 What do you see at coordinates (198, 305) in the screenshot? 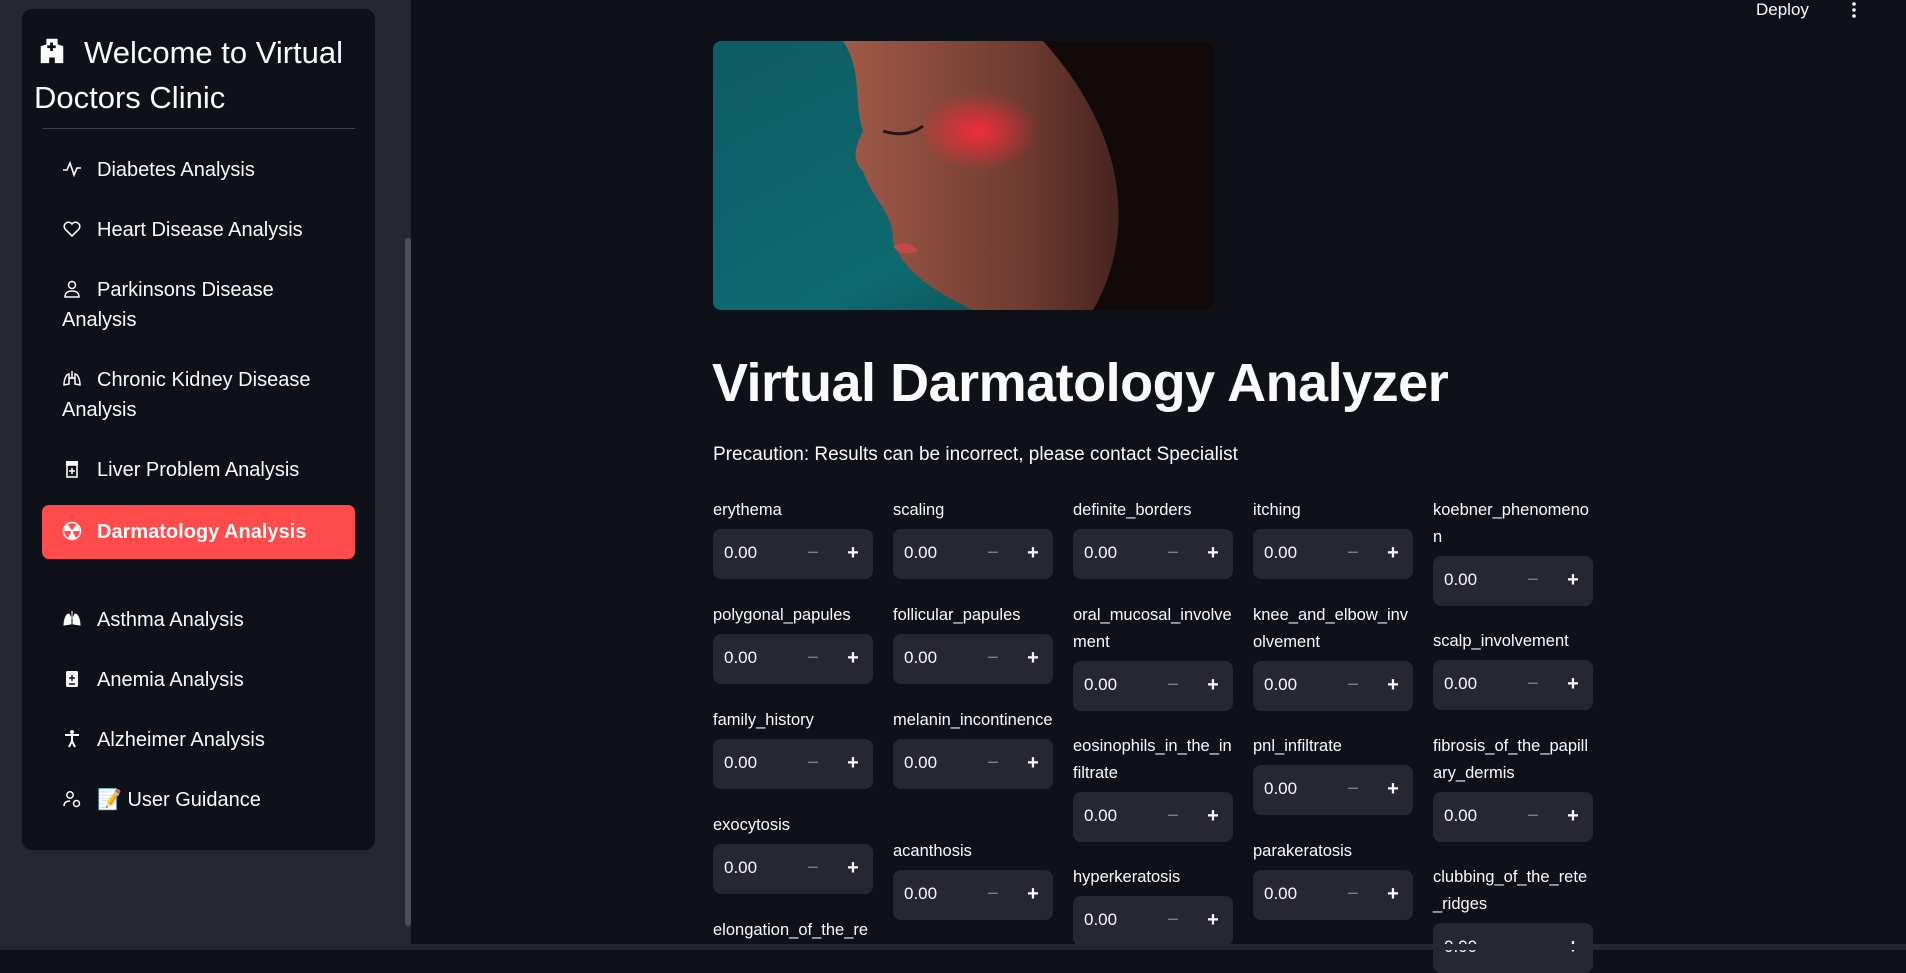
I see `sidebar-item-parkinsons: Parkinsons Disease Analysis` at bounding box center [198, 305].